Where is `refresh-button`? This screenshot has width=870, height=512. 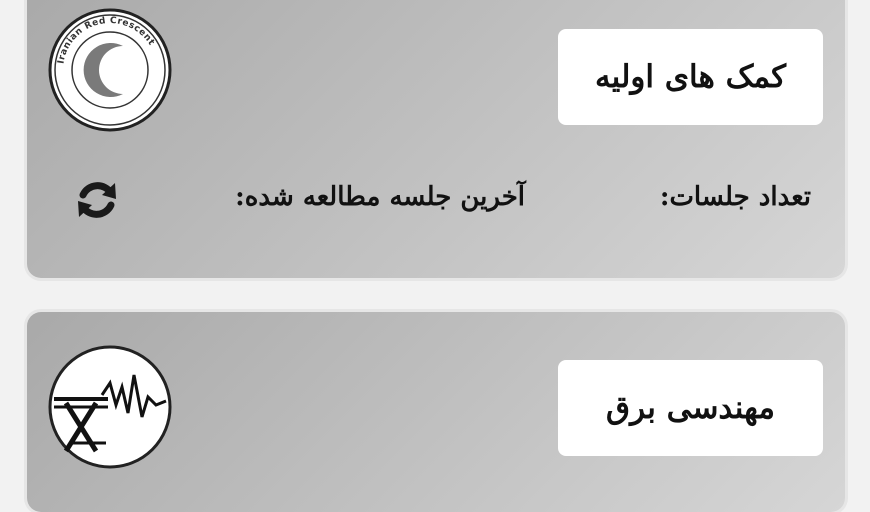
refresh-button is located at coordinates (97, 200).